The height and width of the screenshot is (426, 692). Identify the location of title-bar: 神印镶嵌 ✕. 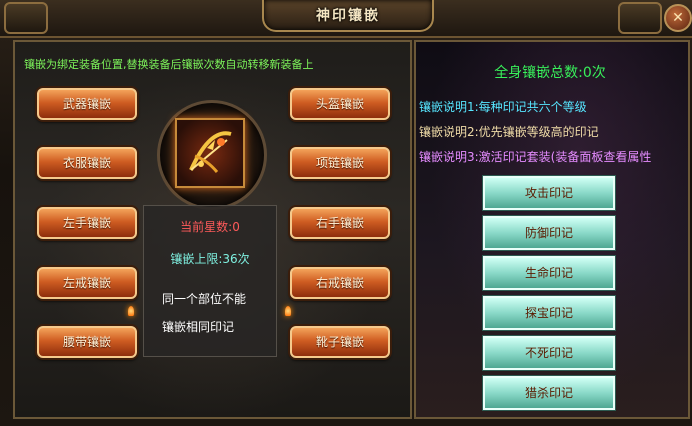
(346, 19).